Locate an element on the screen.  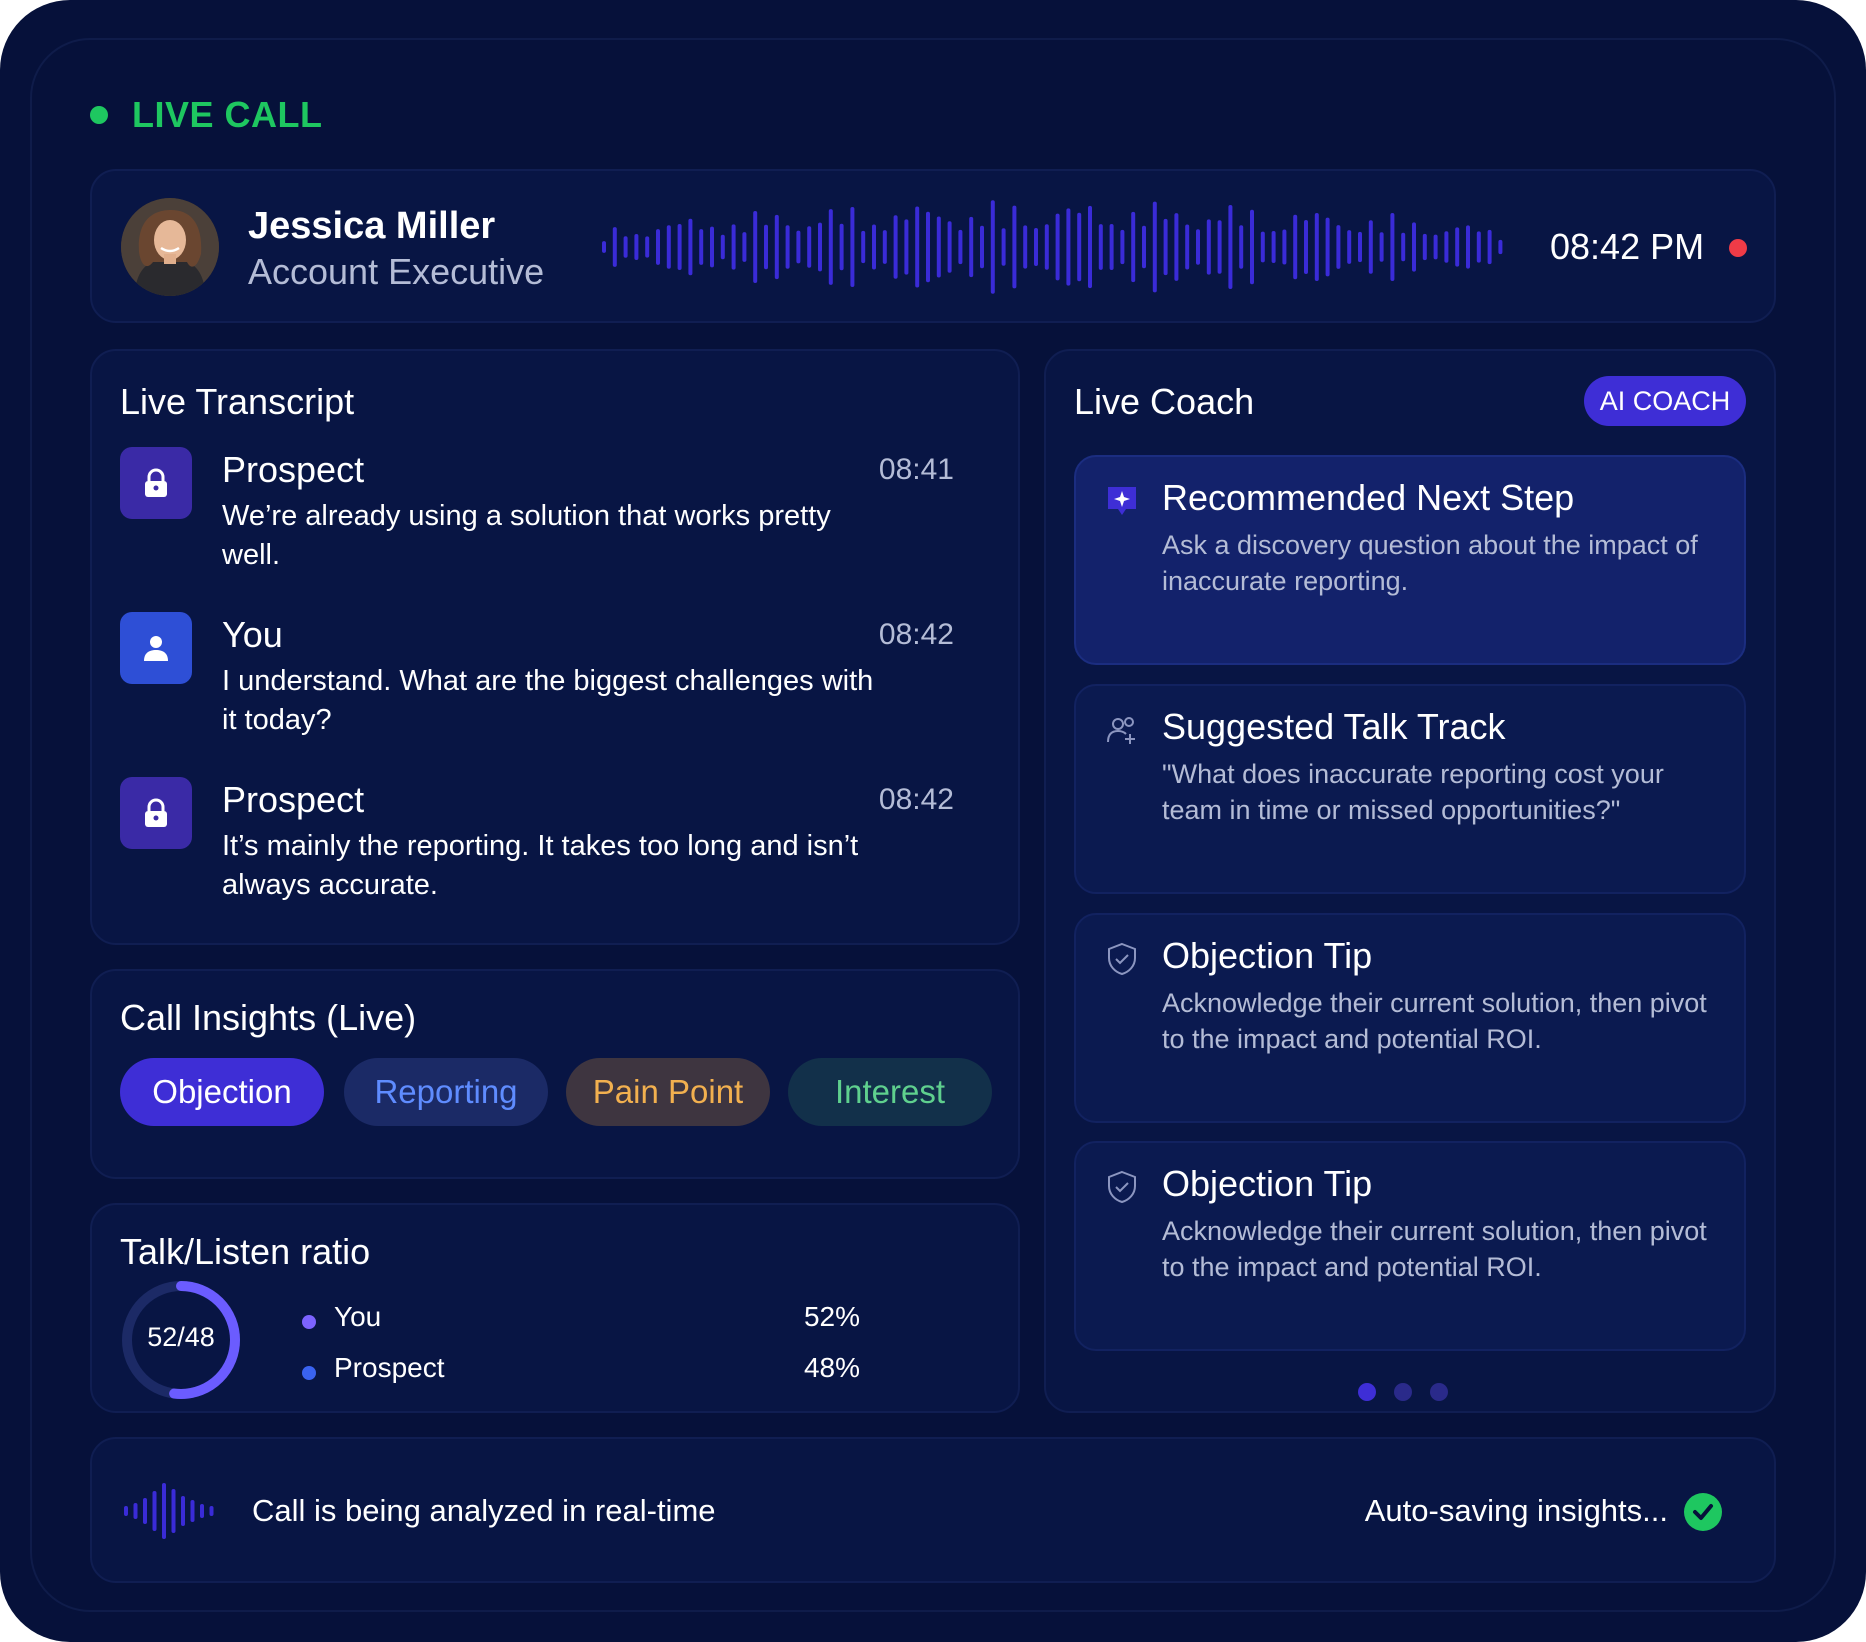
insight-chip-interest: Interest is located at coordinates (890, 1092).